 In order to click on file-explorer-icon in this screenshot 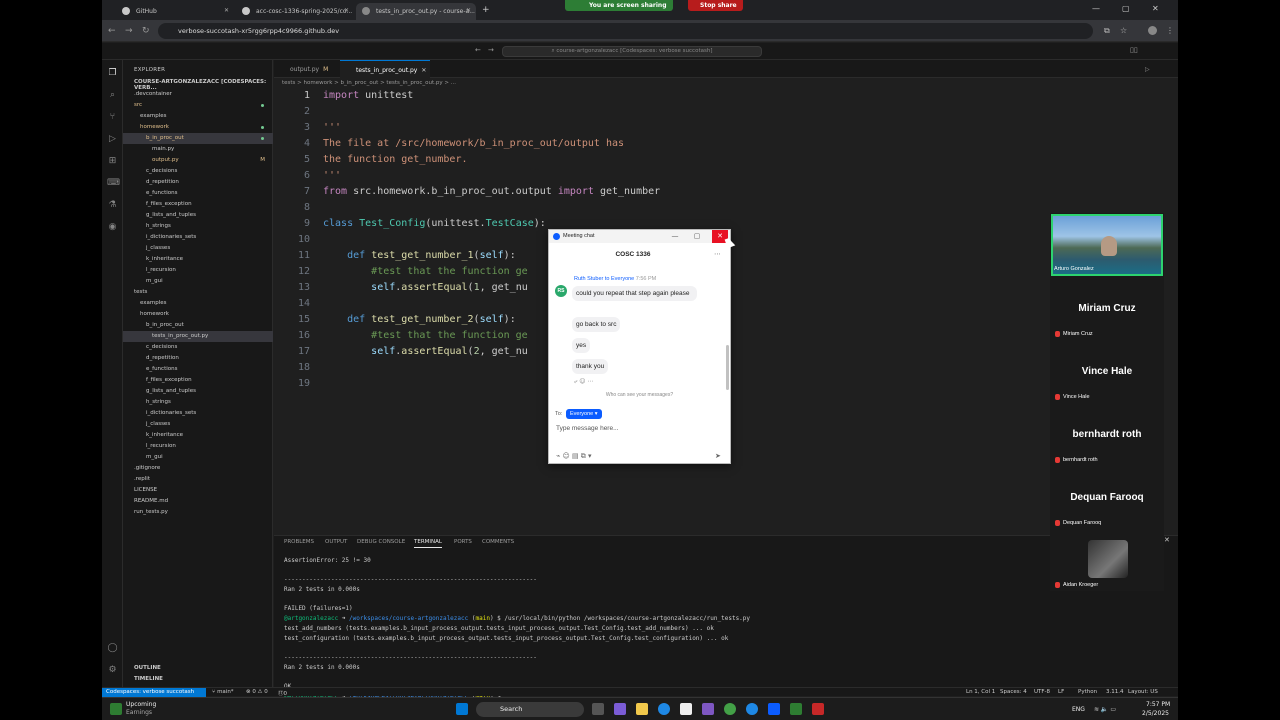, I will do `click(642, 709)`.